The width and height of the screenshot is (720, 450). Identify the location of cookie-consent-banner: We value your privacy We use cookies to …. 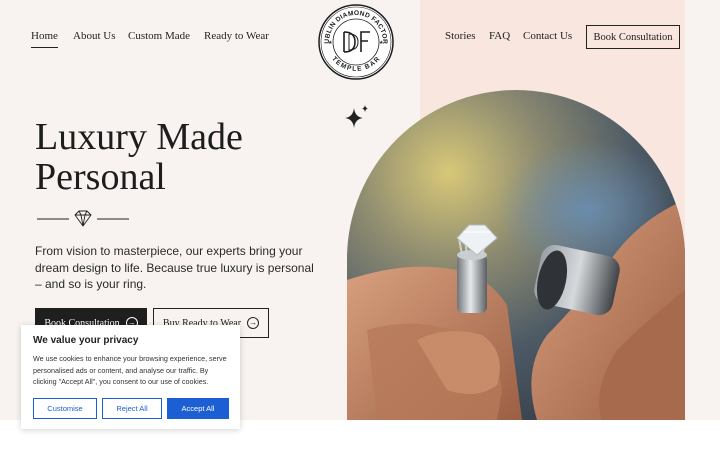
(130, 377).